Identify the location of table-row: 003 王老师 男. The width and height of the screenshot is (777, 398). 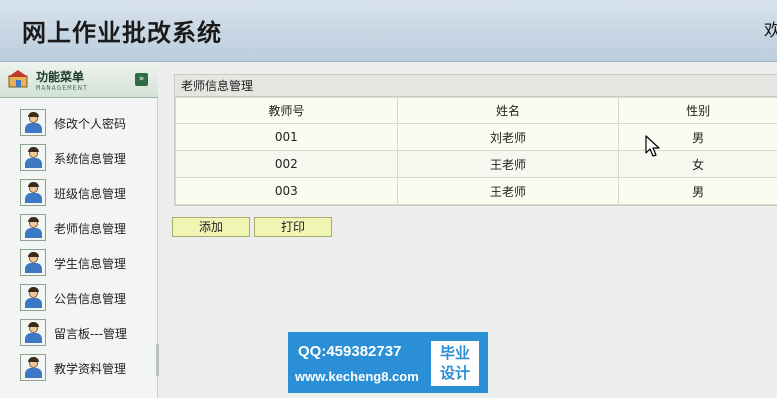
(476, 191).